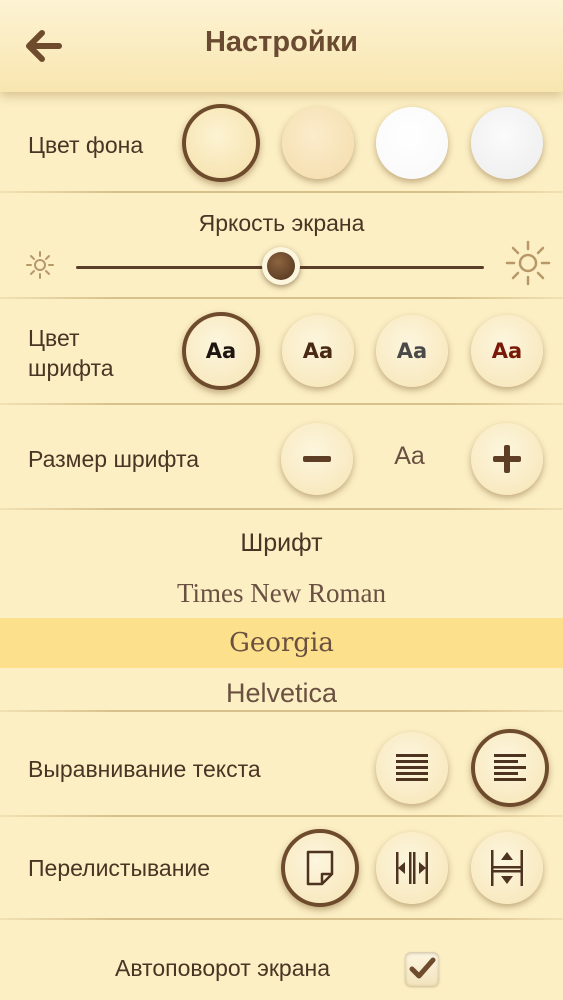 The image size is (563, 1000). Describe the element at coordinates (222, 968) in the screenshot. I see `autorotate-label: Автоповорот экрана` at that location.